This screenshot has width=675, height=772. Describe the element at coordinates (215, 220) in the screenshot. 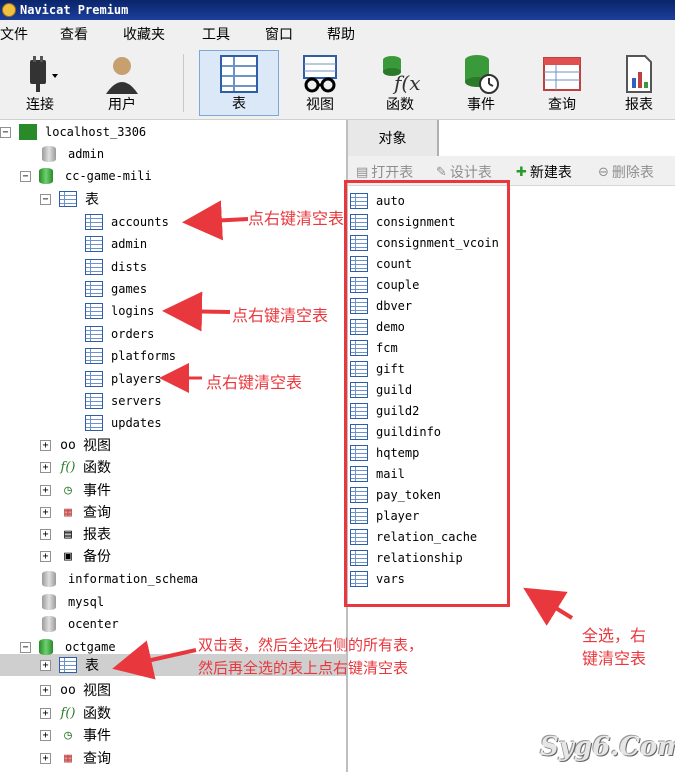

I see `arrow-accounts` at that location.